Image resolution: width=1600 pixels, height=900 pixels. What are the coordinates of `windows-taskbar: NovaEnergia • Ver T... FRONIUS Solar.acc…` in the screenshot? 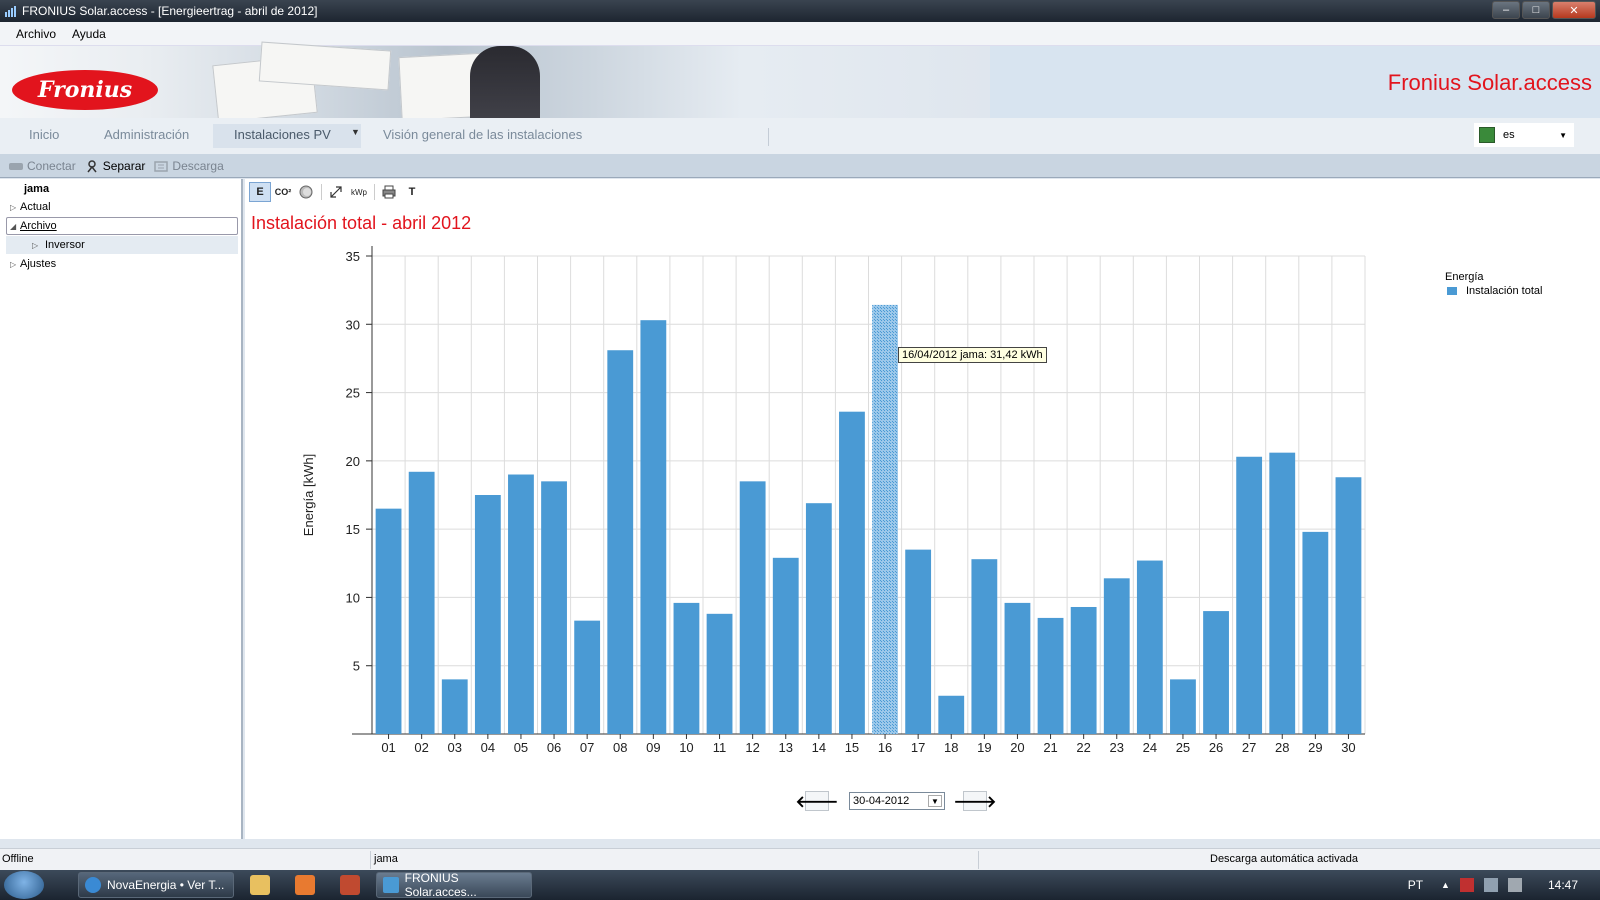 It's located at (800, 885).